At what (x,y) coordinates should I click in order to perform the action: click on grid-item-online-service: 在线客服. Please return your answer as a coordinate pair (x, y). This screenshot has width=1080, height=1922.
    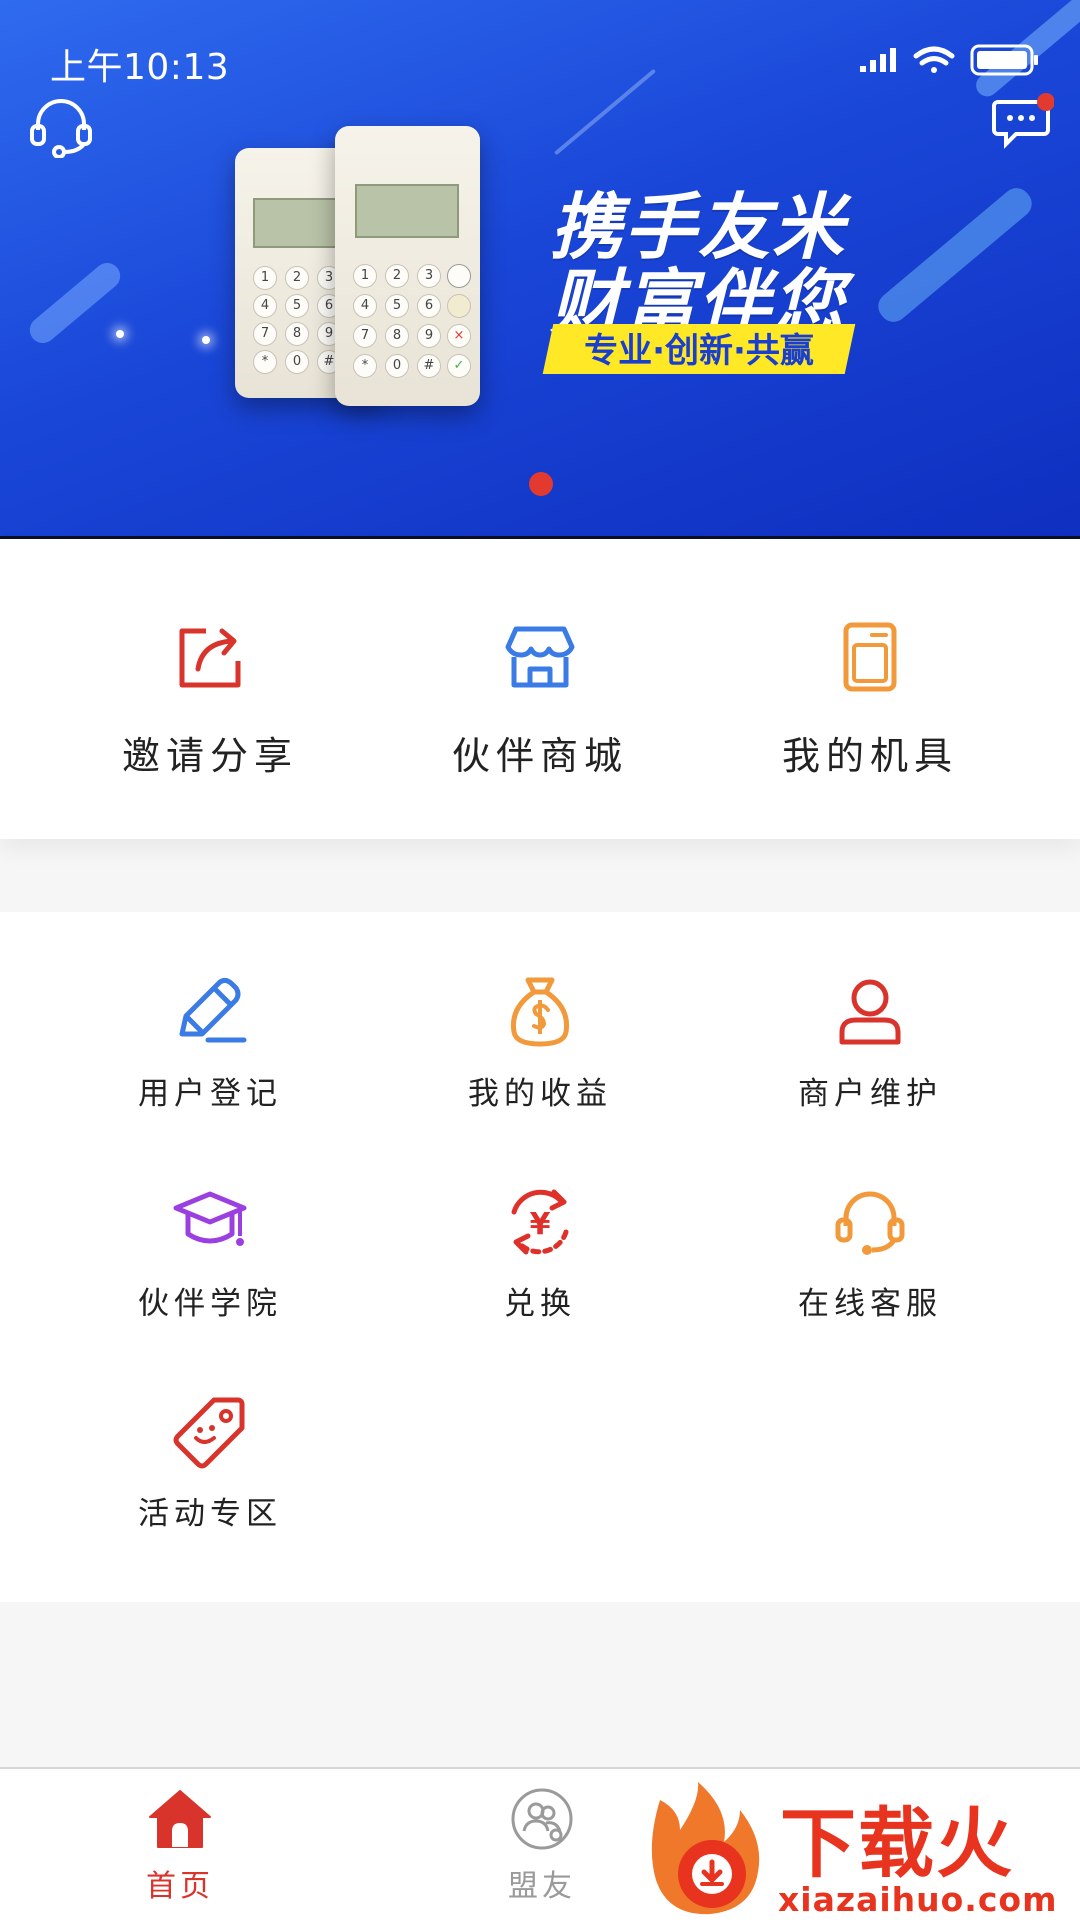
    Looking at the image, I should click on (870, 1252).